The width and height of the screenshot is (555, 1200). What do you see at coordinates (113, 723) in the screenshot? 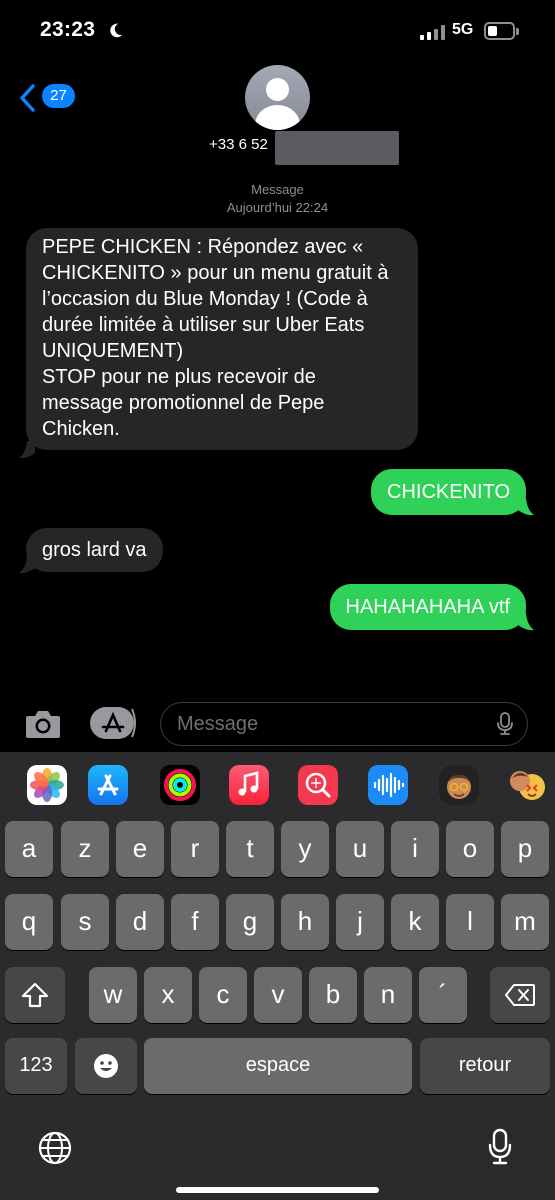
I see `app-store-drawer-icon` at bounding box center [113, 723].